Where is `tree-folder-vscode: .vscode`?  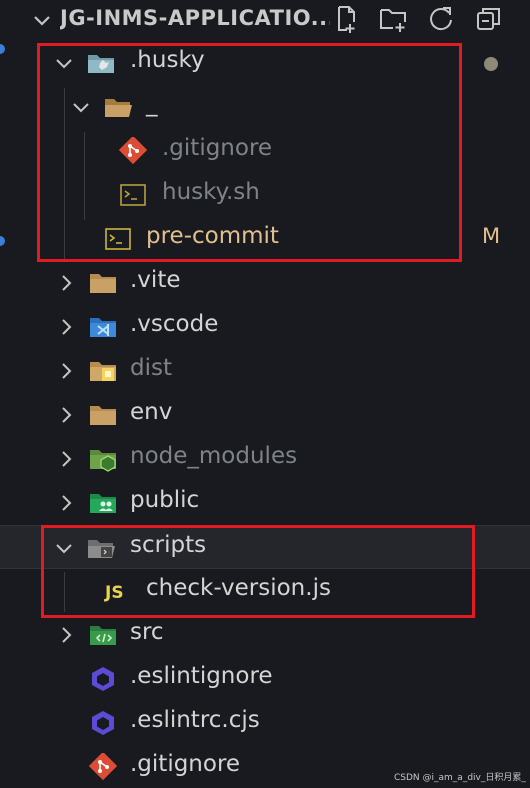 tree-folder-vscode: .vscode is located at coordinates (265, 327).